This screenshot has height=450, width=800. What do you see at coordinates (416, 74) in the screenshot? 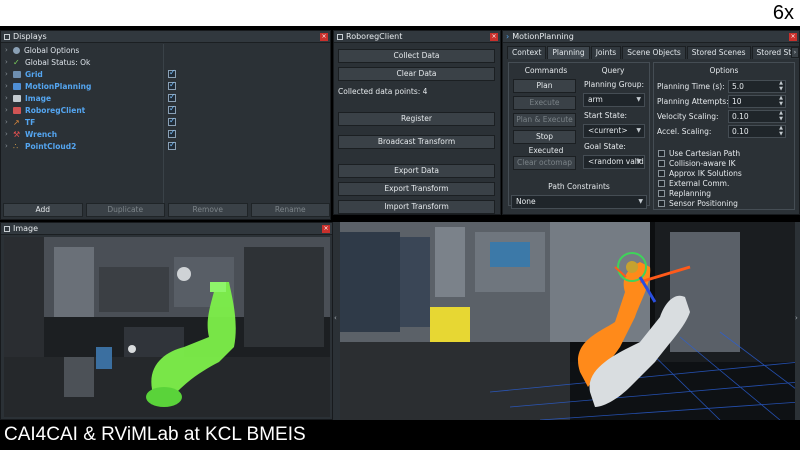
I see `clear-data-button: Clear Data` at bounding box center [416, 74].